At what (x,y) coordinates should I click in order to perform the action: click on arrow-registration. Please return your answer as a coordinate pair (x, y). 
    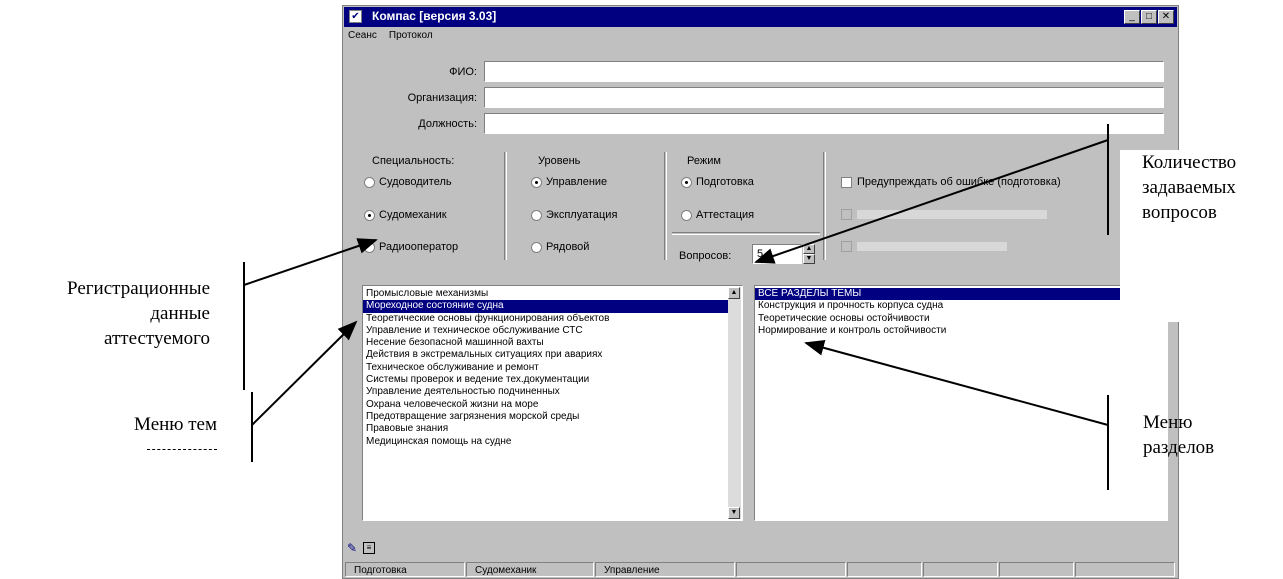
    Looking at the image, I should click on (310, 262).